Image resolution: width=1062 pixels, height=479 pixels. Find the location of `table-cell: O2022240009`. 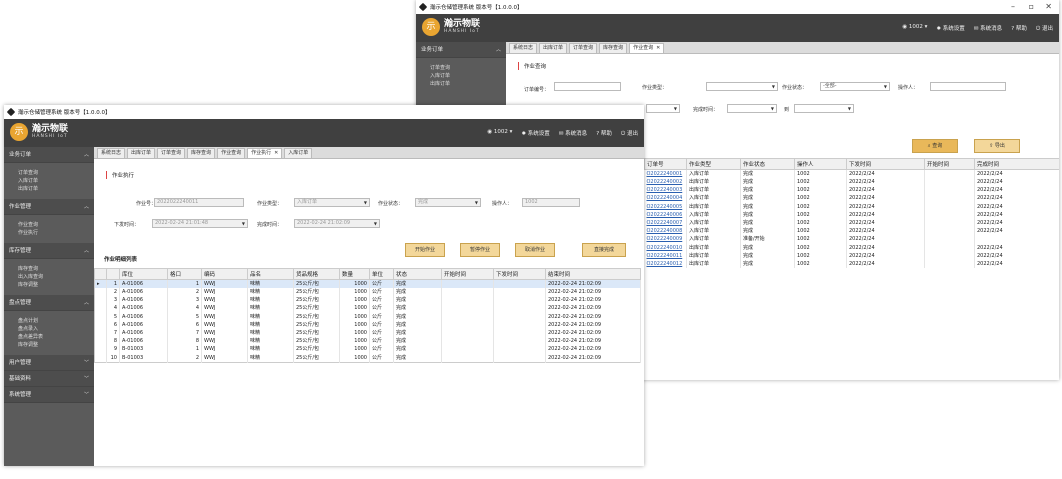

table-cell: O2022240009 is located at coordinates (665, 239).